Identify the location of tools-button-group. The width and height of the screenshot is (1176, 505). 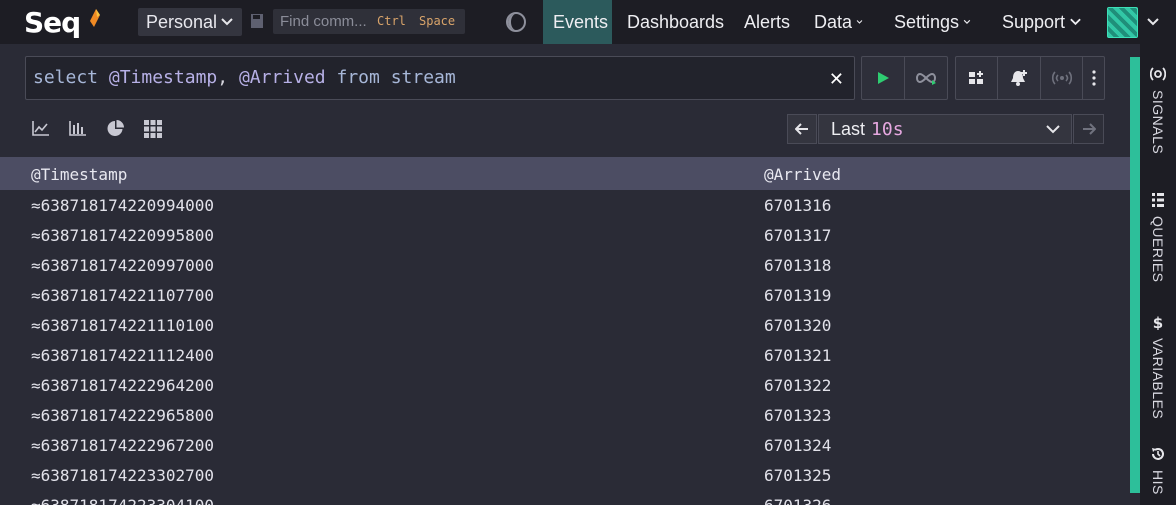
(1030, 78).